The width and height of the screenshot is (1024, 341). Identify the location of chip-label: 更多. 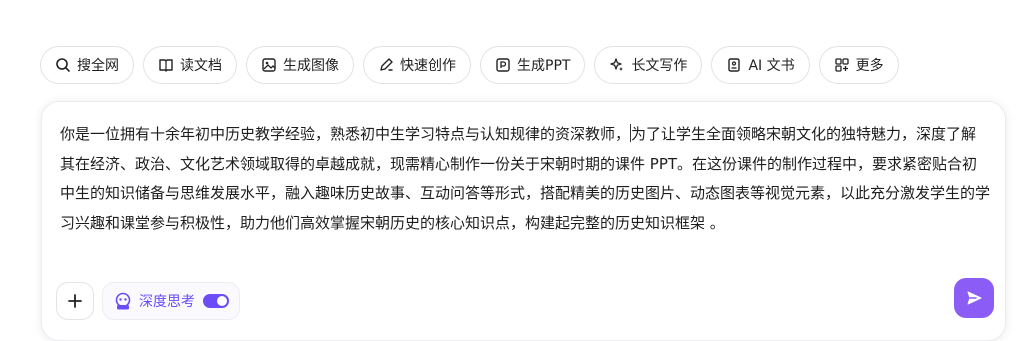
(869, 66).